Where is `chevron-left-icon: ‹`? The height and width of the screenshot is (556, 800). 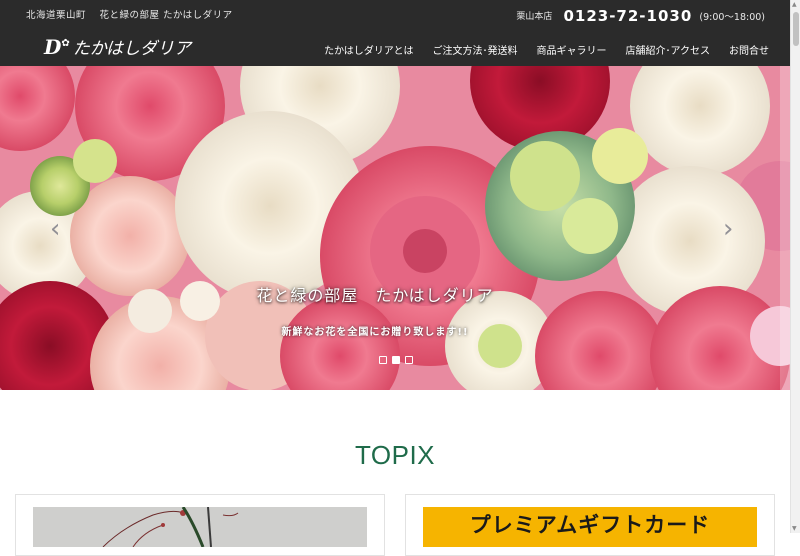
chevron-left-icon: ‹ is located at coordinates (55, 229).